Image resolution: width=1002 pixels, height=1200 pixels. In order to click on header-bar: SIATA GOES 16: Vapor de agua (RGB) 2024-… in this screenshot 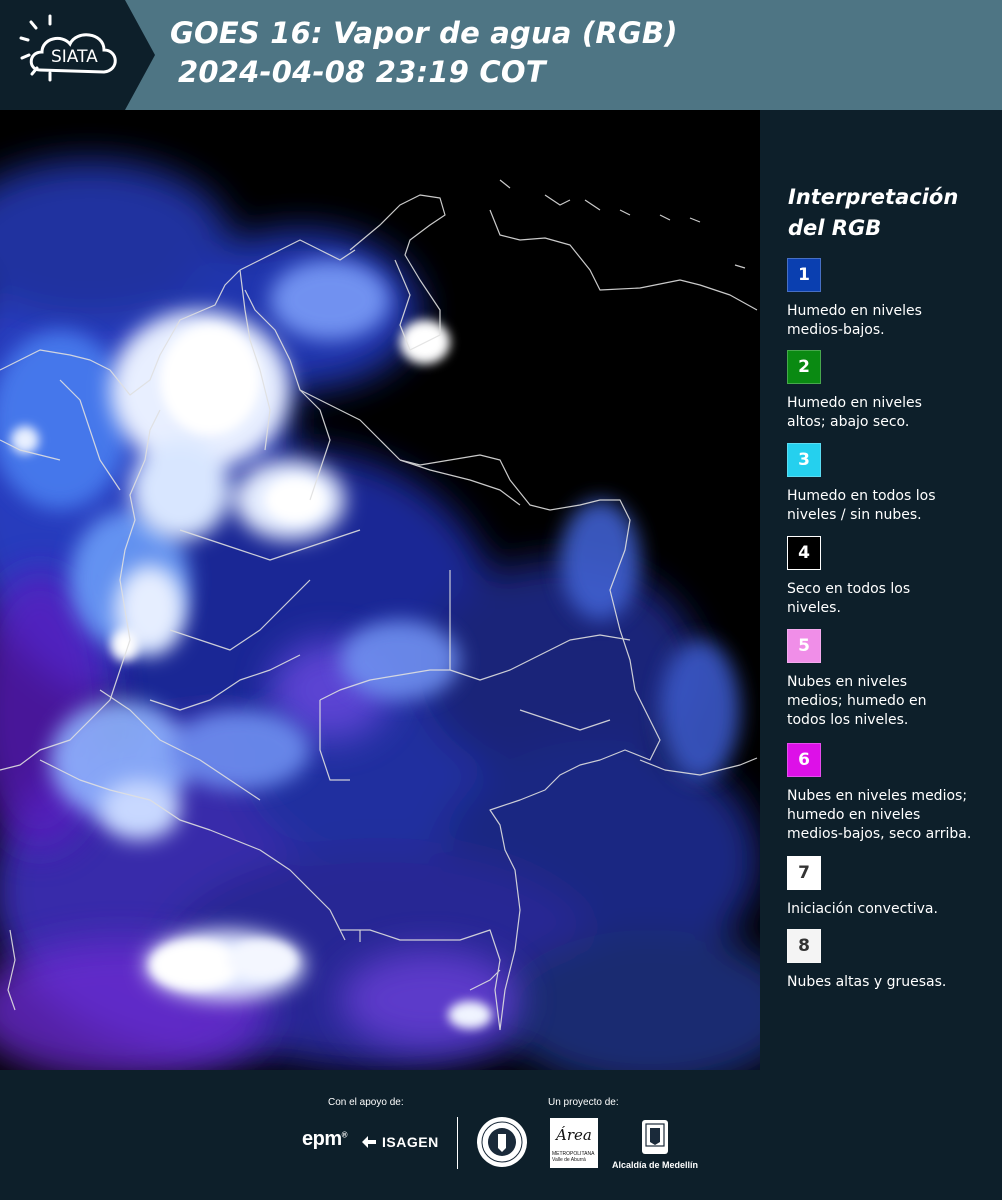, I will do `click(501, 55)`.